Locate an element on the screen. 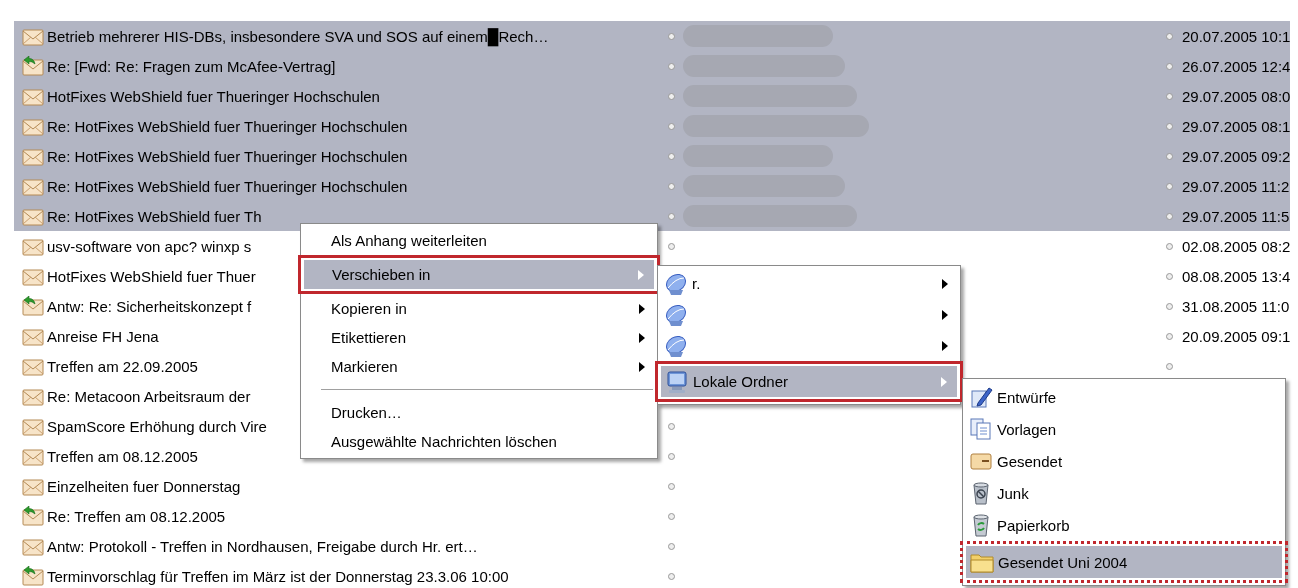 This screenshot has height=588, width=1298. computer-icon is located at coordinates (677, 381).